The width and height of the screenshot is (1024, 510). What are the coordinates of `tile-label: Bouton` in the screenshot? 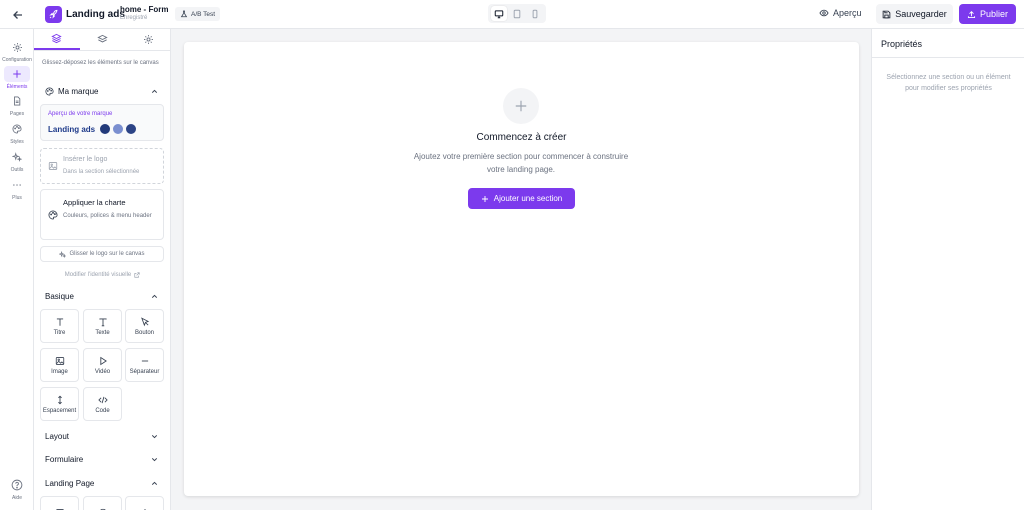 It's located at (144, 332).